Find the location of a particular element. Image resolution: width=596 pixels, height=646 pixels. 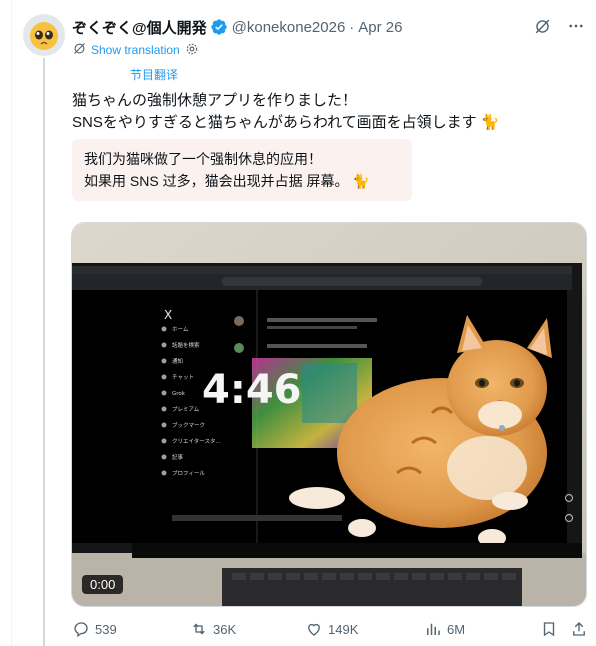

gear-icon is located at coordinates (192, 50).